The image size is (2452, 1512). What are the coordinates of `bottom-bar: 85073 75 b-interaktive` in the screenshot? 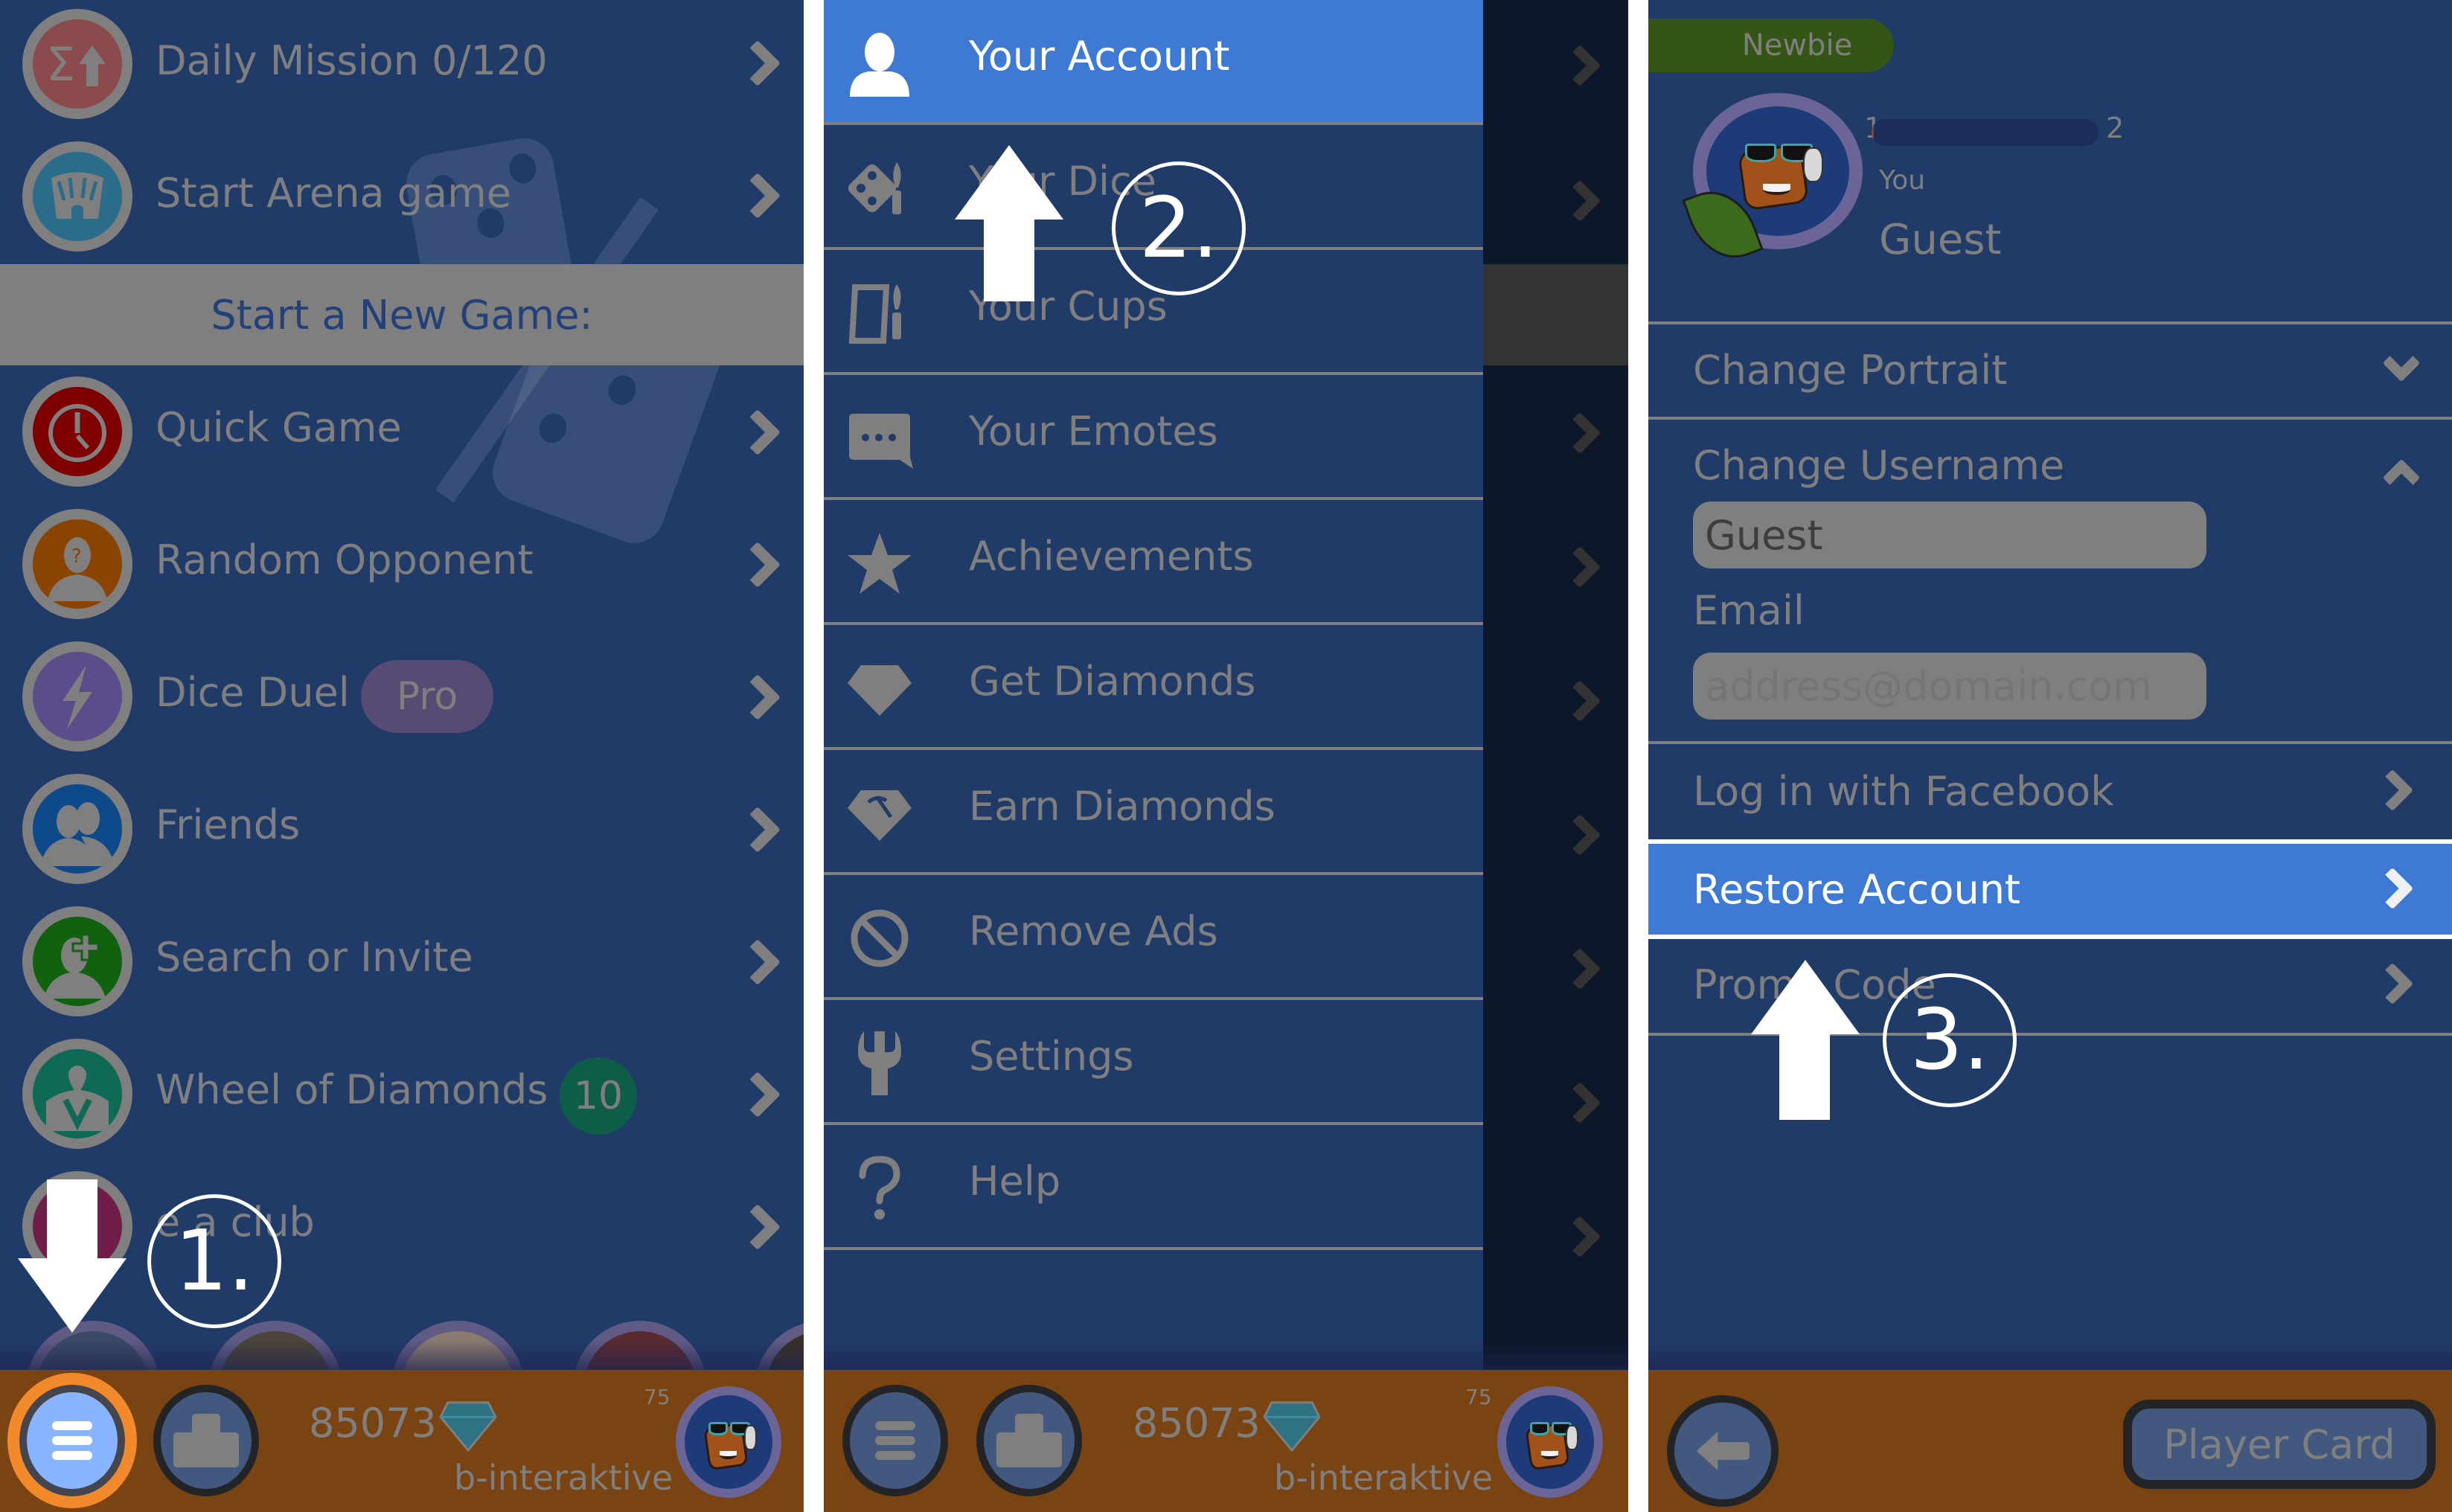 It's located at (1226, 1426).